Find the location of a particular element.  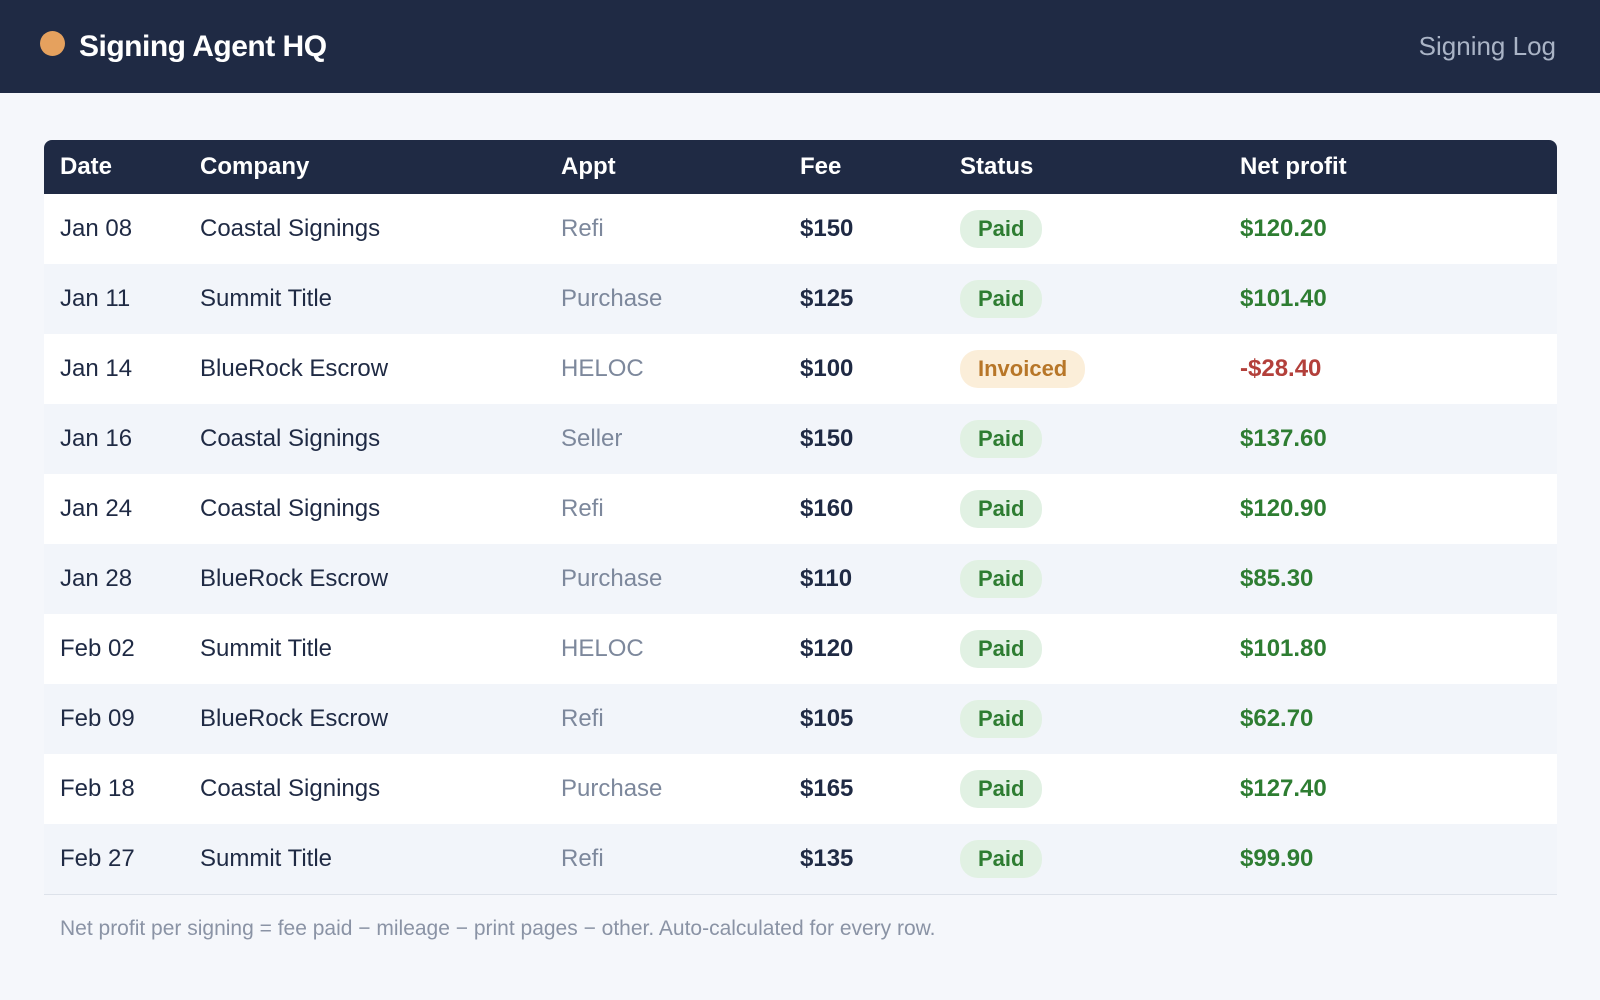

column-header-fee: Fee is located at coordinates (864, 167).